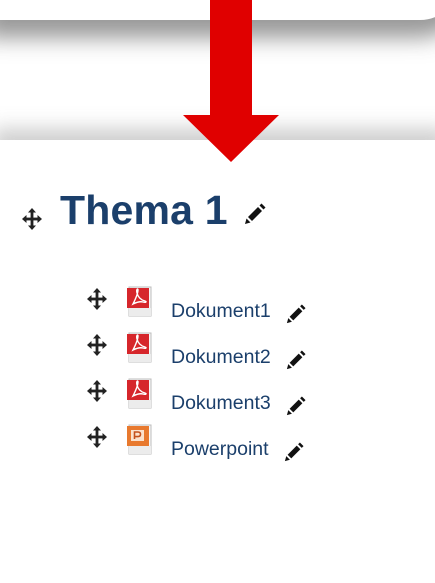  What do you see at coordinates (221, 403) in the screenshot?
I see `activity-link: Dokument3` at bounding box center [221, 403].